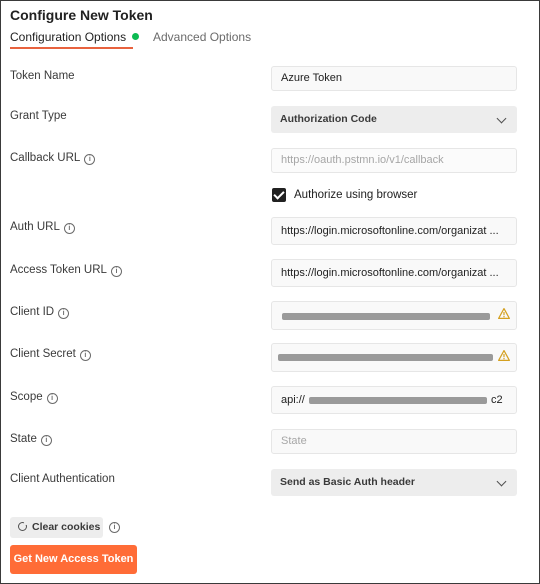  Describe the element at coordinates (347, 482) in the screenshot. I see `client-authentication-value: Send as Basic Auth header` at that location.